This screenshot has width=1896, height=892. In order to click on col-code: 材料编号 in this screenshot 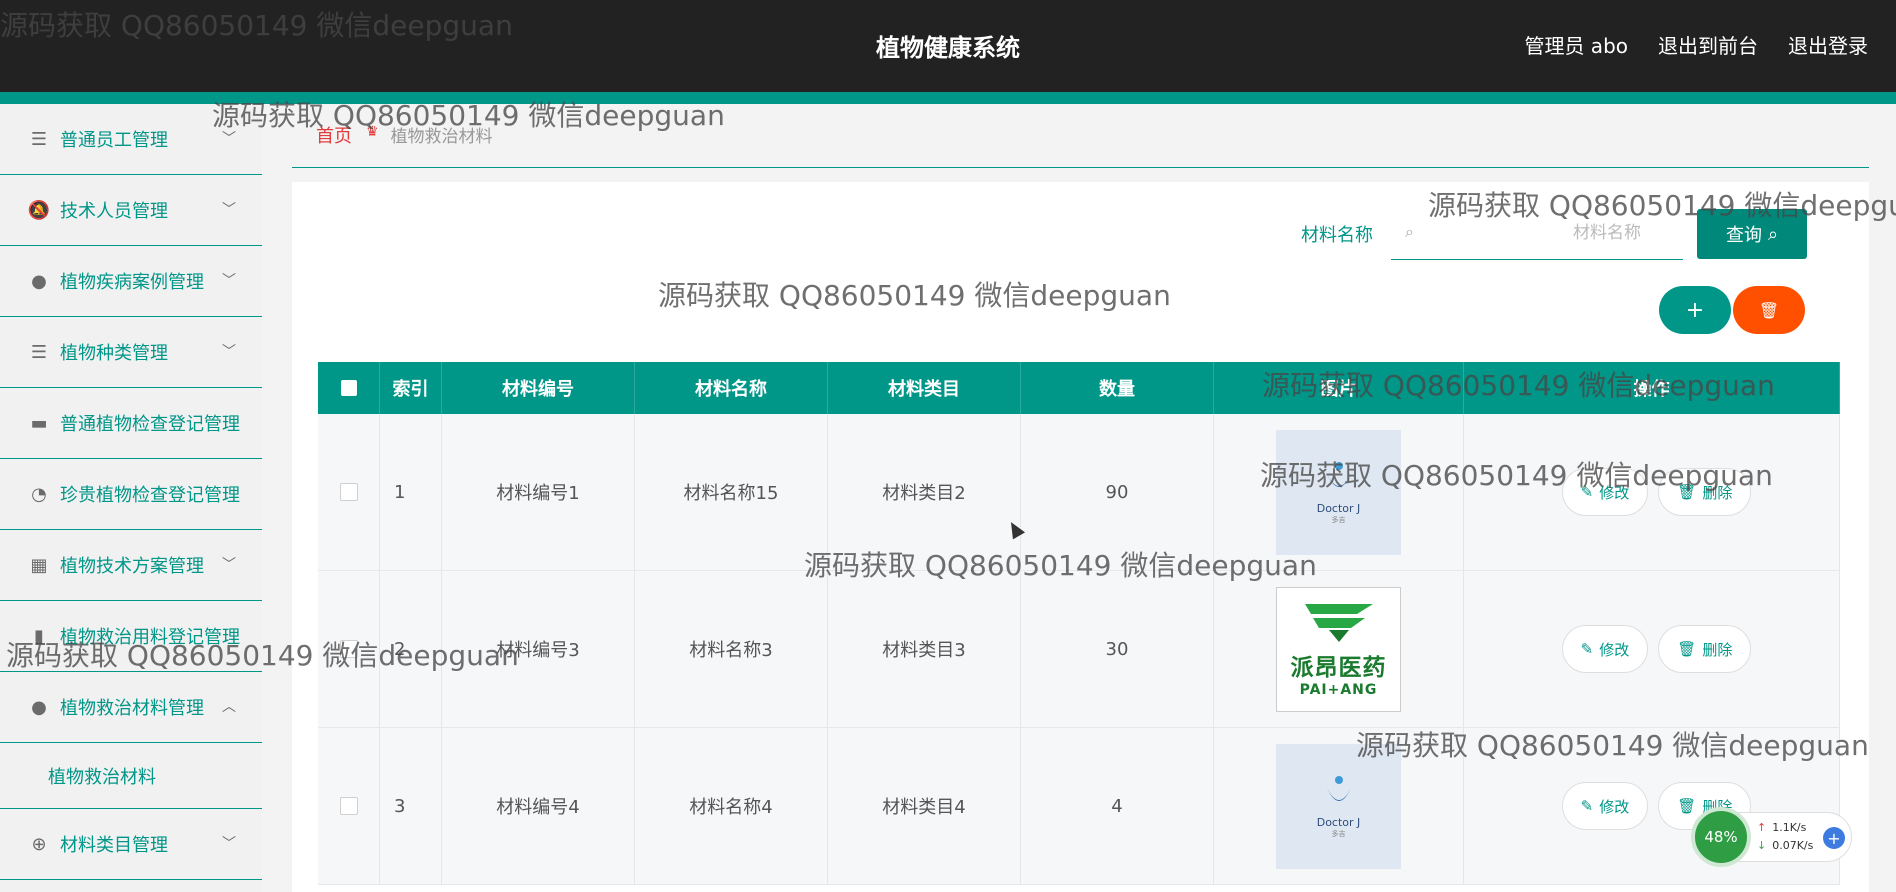, I will do `click(538, 388)`.